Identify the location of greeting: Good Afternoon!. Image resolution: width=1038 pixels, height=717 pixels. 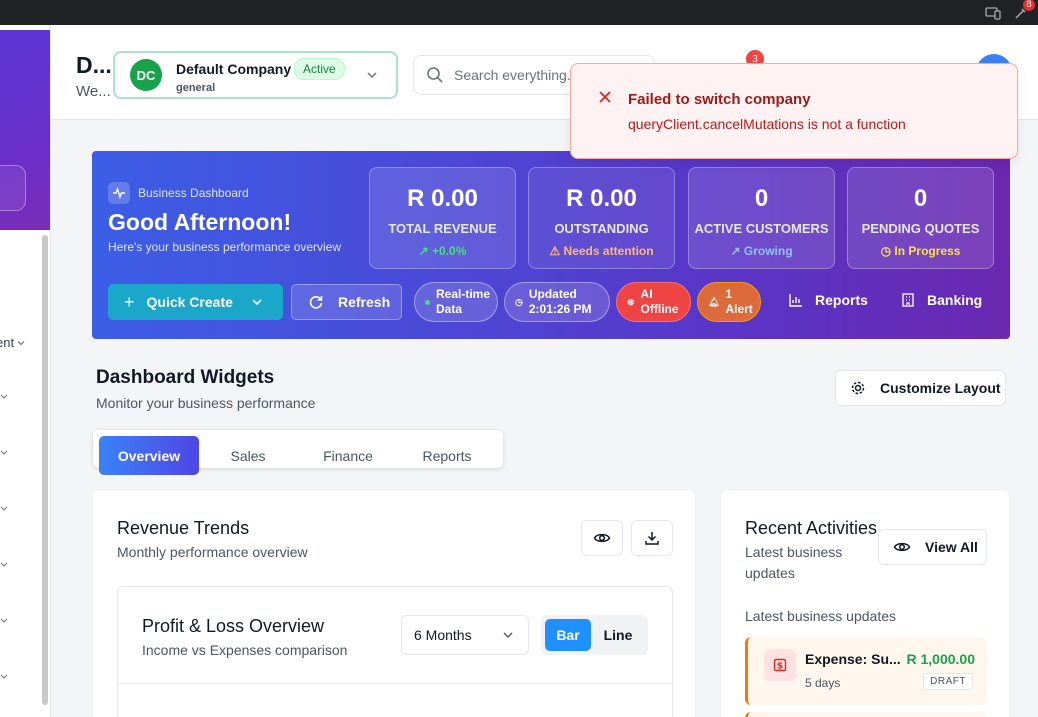
(200, 222).